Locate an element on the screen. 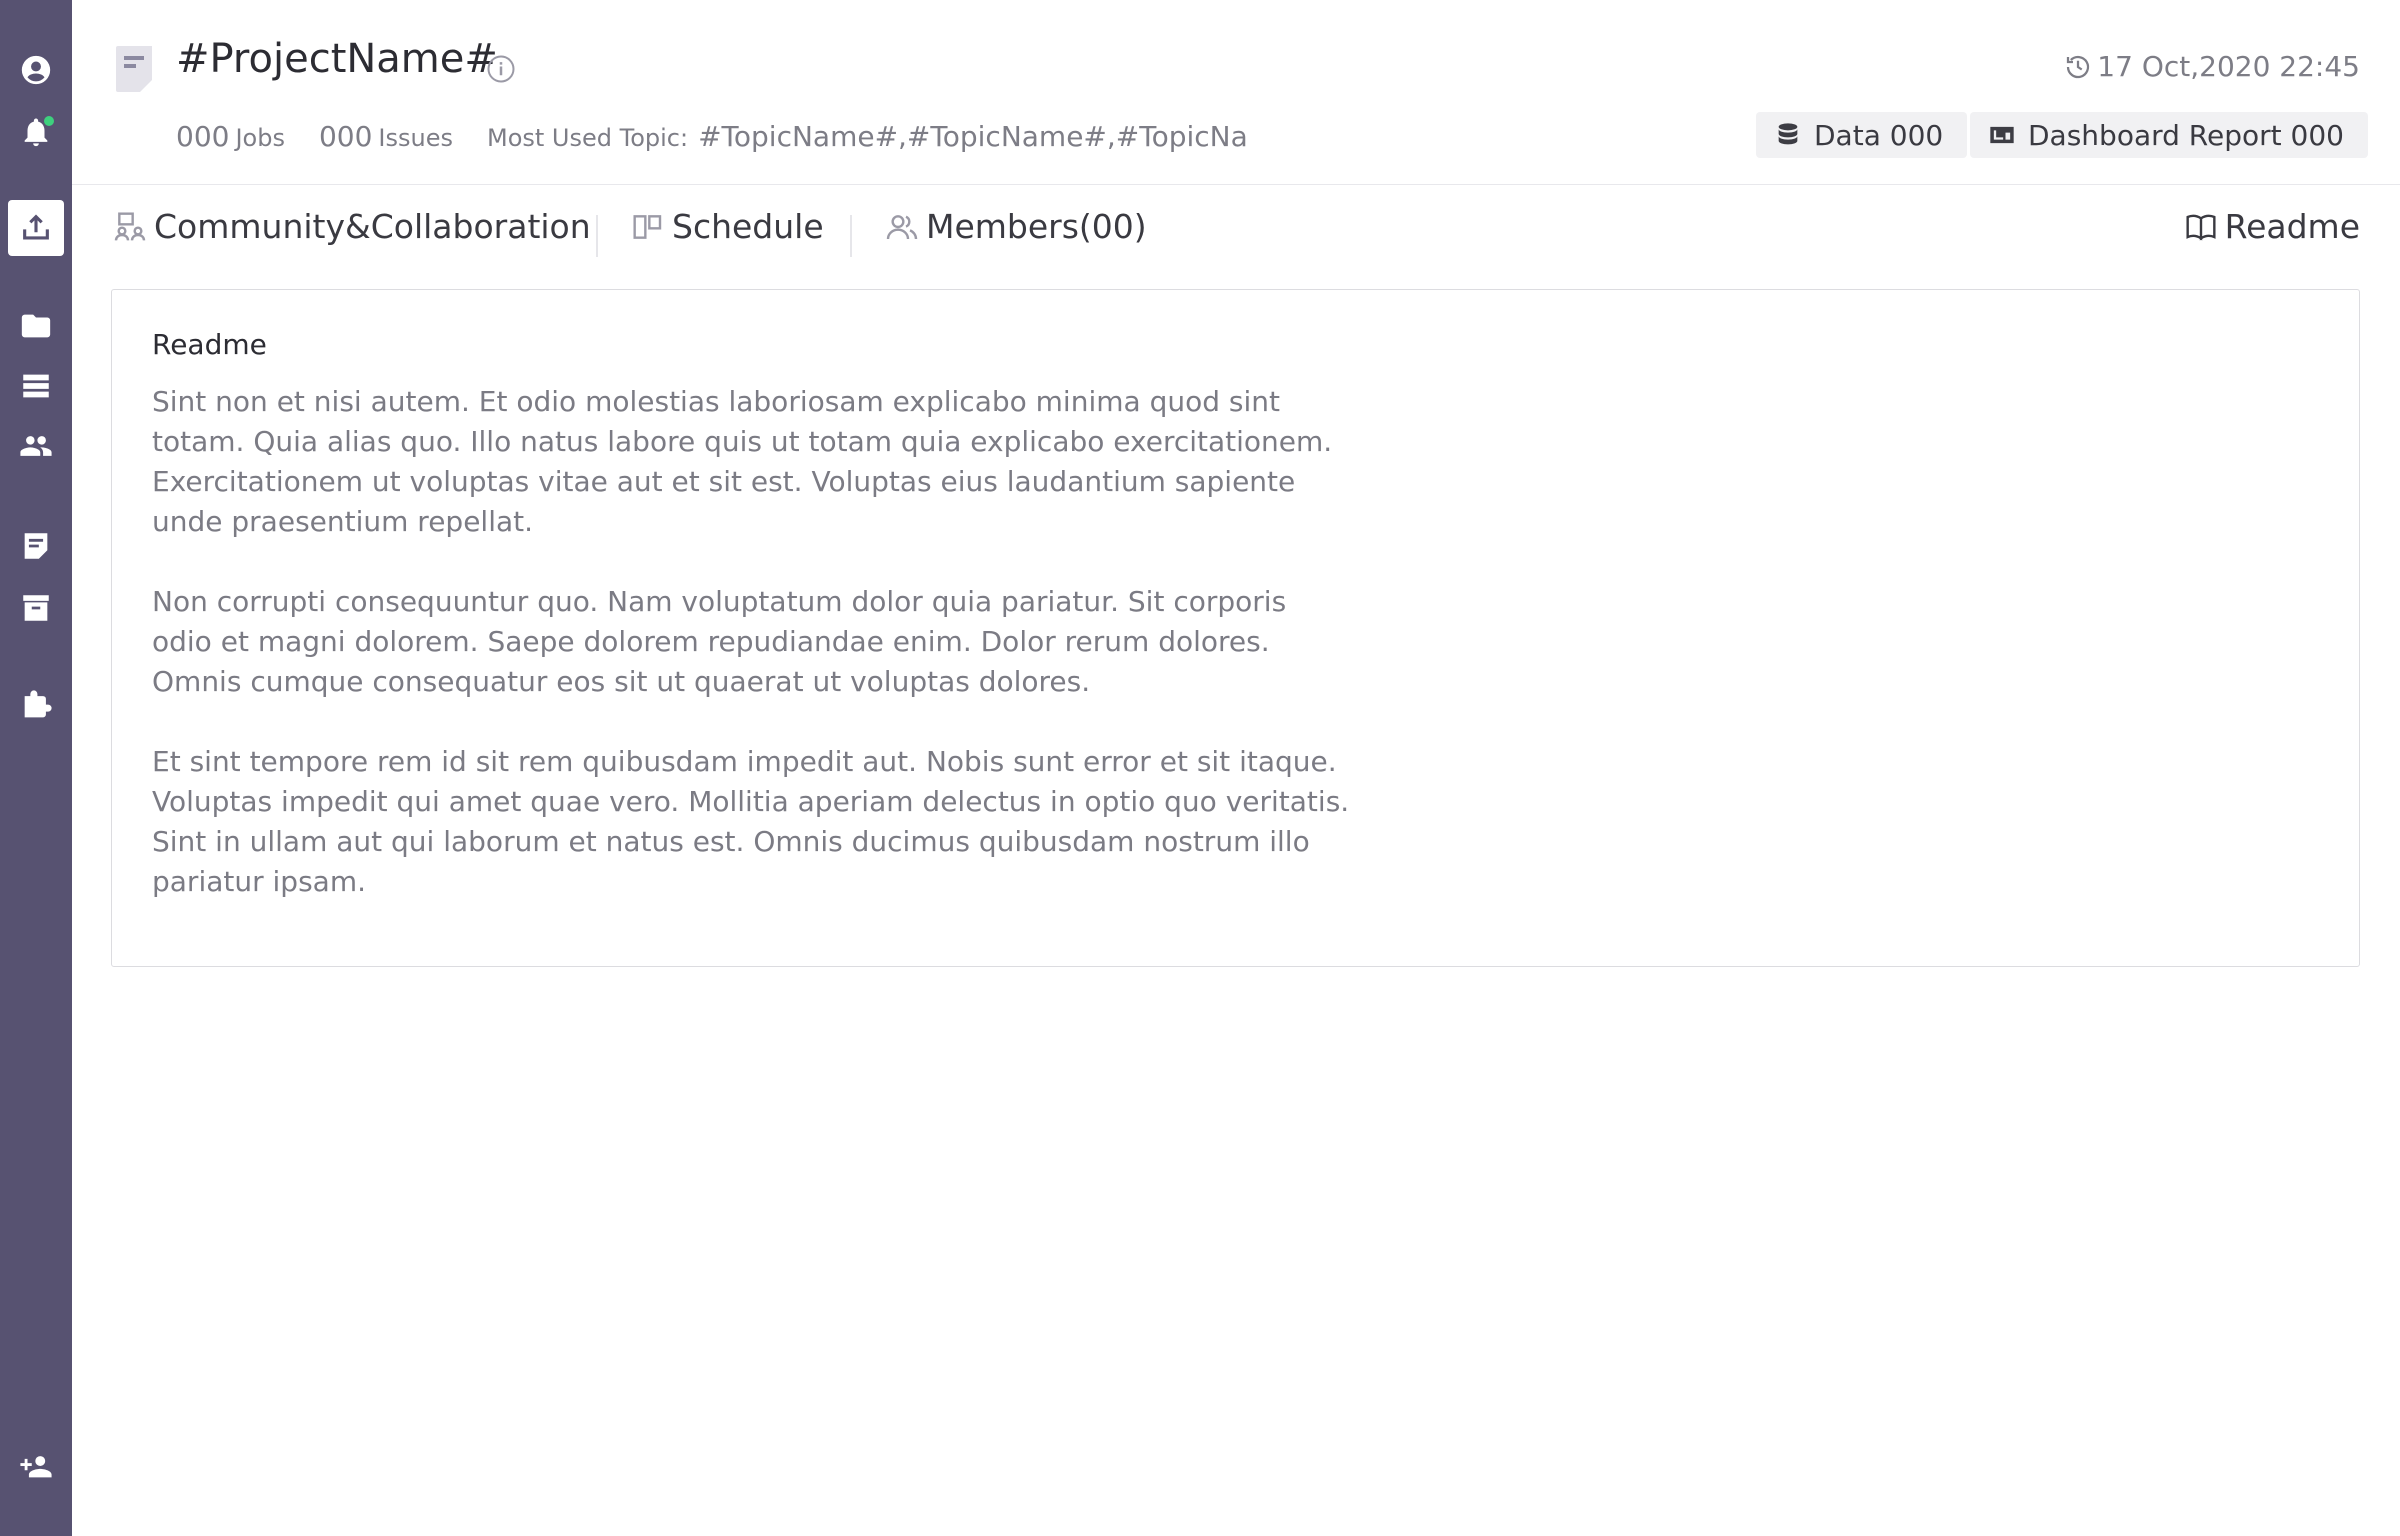 This screenshot has width=2400, height=1536. jobs-label: Jobs is located at coordinates (260, 138).